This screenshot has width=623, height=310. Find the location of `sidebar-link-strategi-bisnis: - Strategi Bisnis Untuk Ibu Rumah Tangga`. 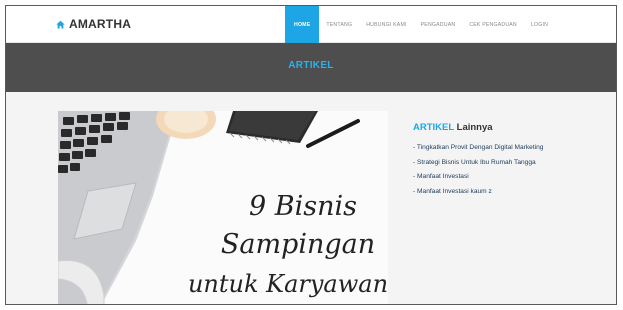

sidebar-link-strategi-bisnis: - Strategi Bisnis Untuk Ibu Rumah Tangga is located at coordinates (510, 163).